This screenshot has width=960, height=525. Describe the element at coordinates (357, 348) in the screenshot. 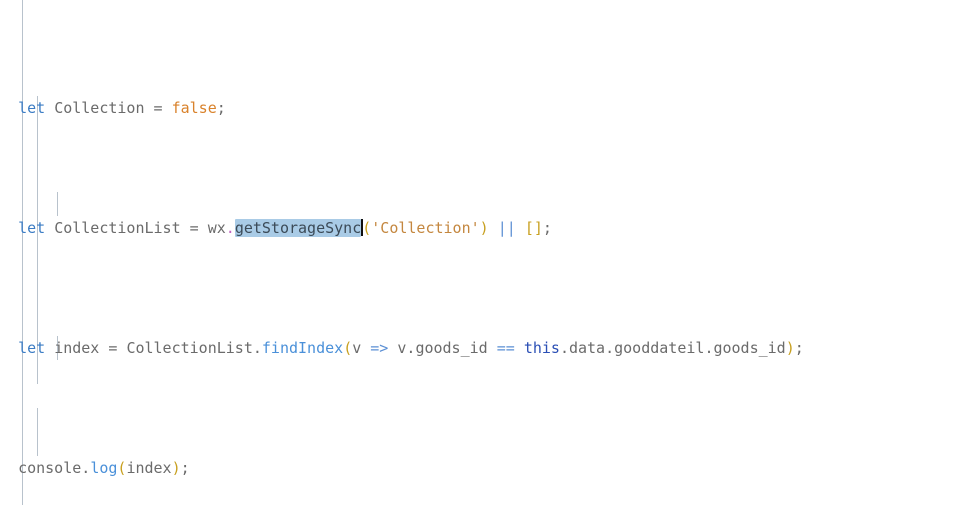

I see `param-v: v` at that location.